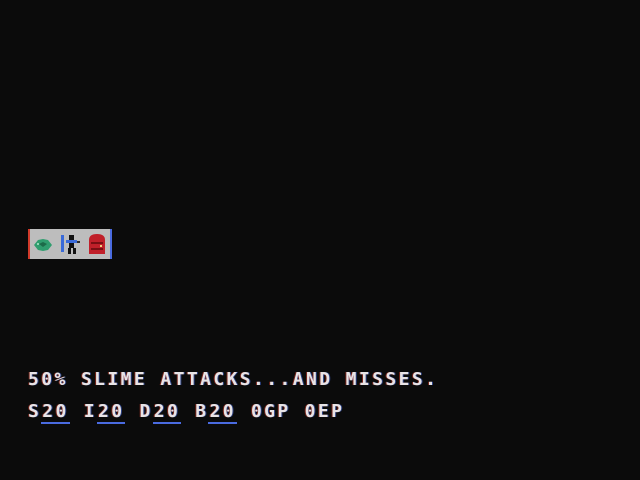 The image size is (640, 480). I want to click on body-label: B, so click(202, 411).